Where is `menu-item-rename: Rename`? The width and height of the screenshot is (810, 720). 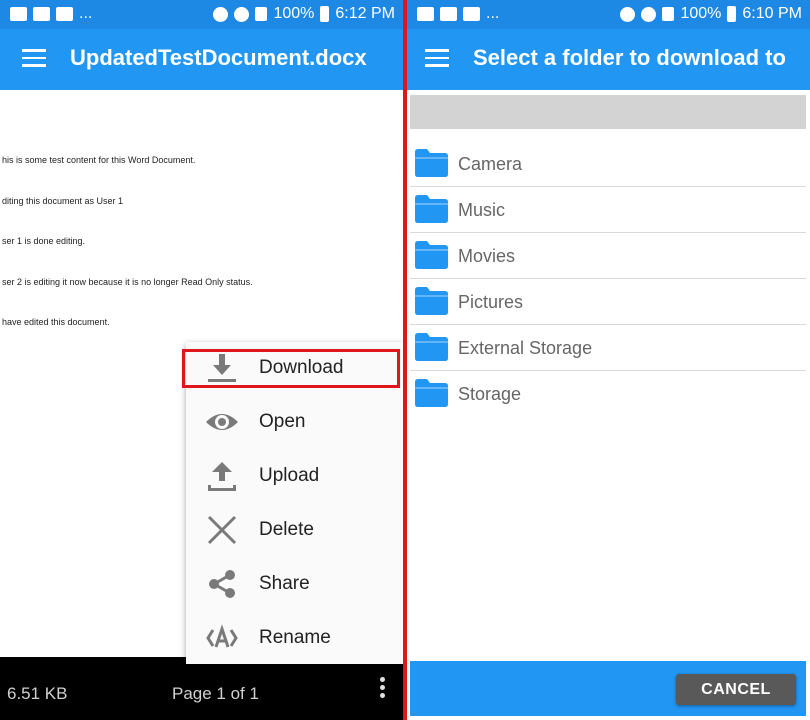 menu-item-rename: Rename is located at coordinates (294, 638).